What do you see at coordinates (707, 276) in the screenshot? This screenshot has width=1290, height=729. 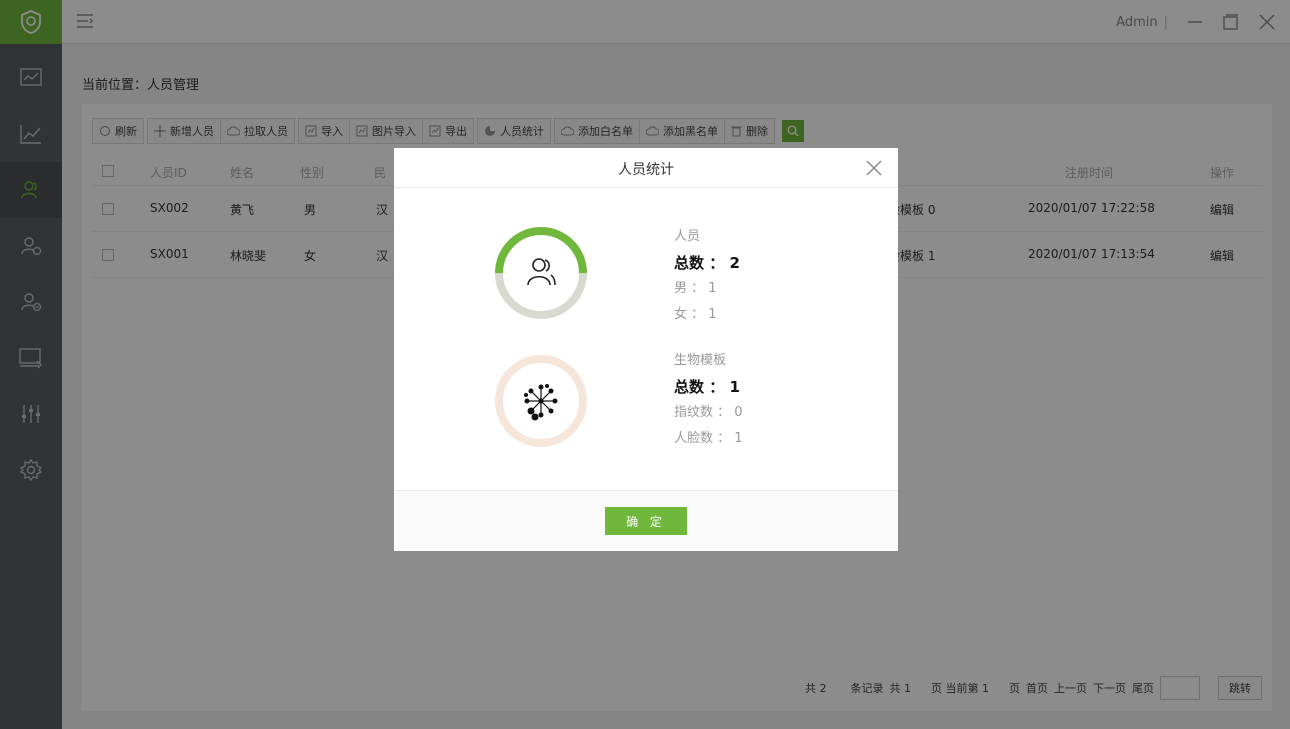 I see `persons-stats: 人员 总数 ： 2 男 ： 1 女 ： 1` at bounding box center [707, 276].